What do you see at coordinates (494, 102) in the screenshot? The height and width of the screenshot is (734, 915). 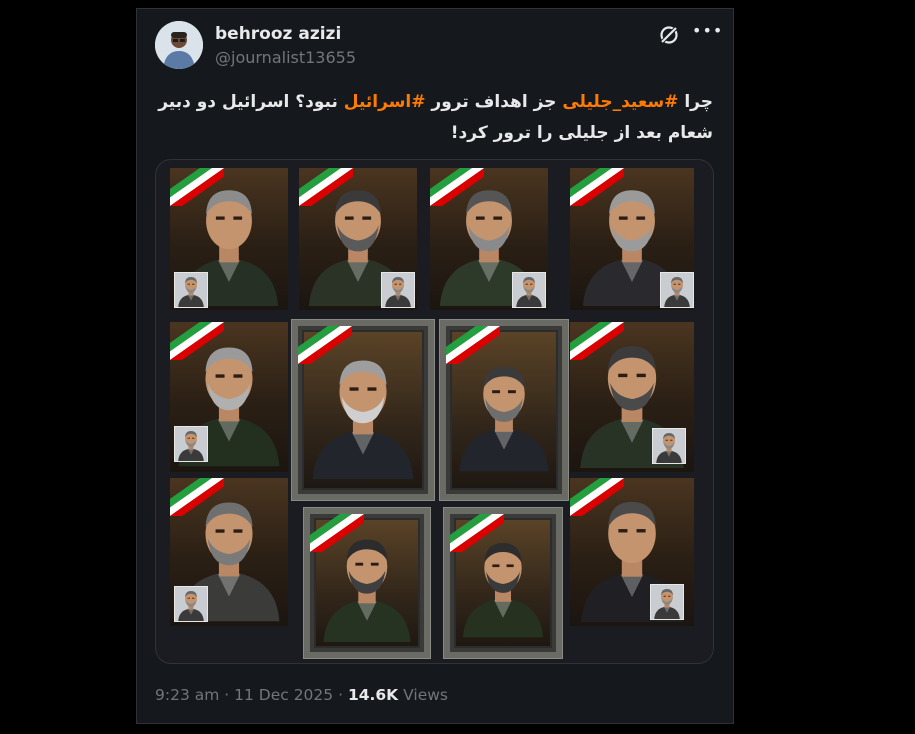 I see `tweet-text-mid: جز اهداف ترور` at bounding box center [494, 102].